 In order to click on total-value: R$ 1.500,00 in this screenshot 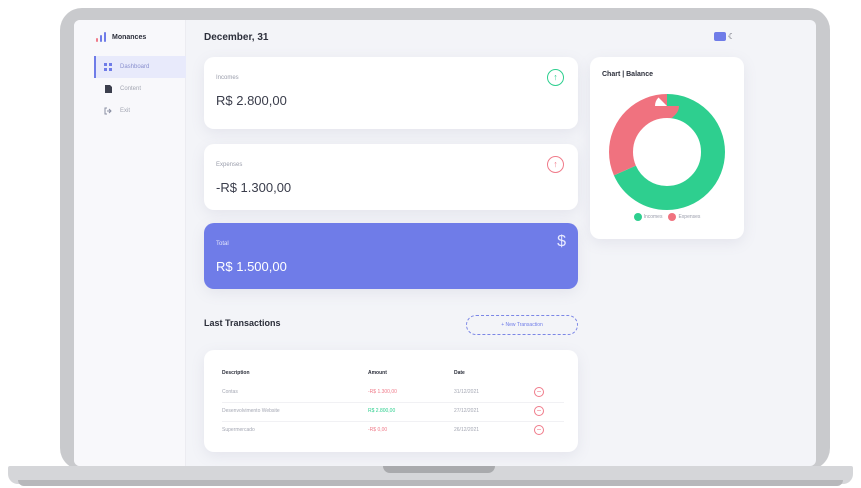, I will do `click(251, 266)`.